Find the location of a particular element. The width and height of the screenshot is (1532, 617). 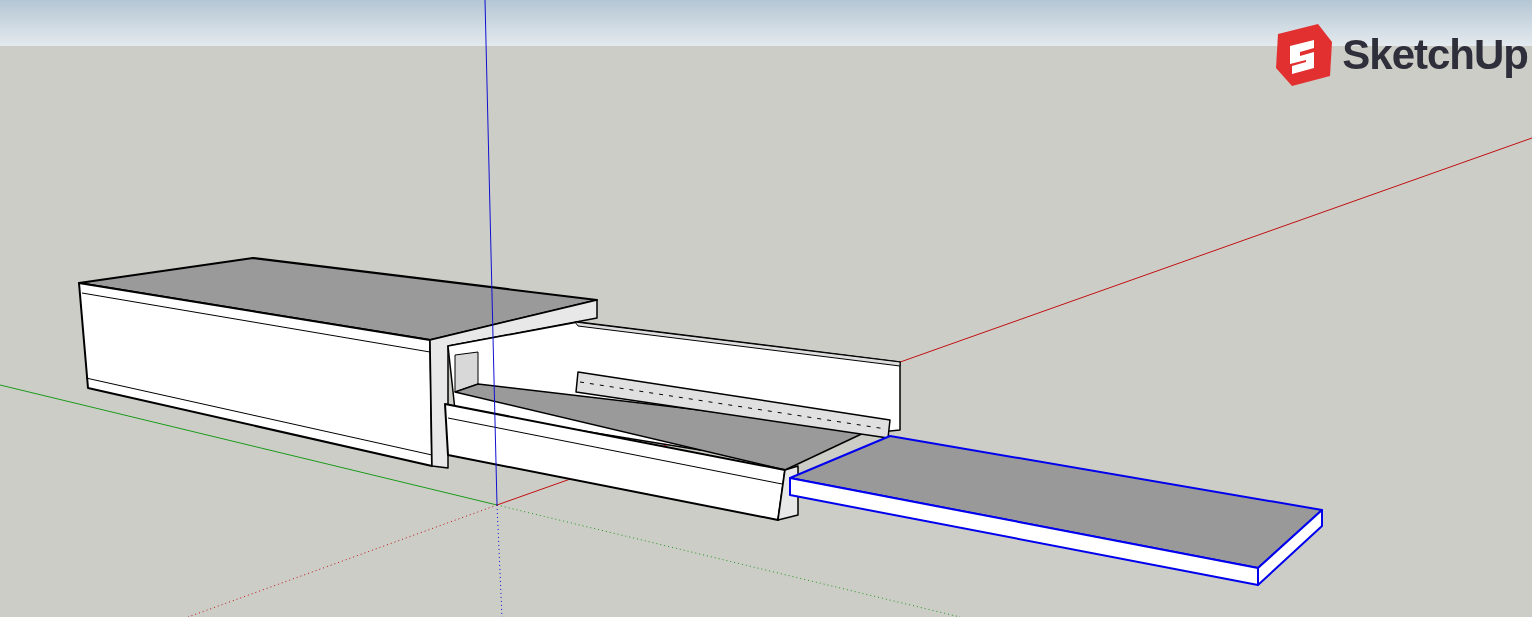

selected-board-drawing is located at coordinates (1056, 510).